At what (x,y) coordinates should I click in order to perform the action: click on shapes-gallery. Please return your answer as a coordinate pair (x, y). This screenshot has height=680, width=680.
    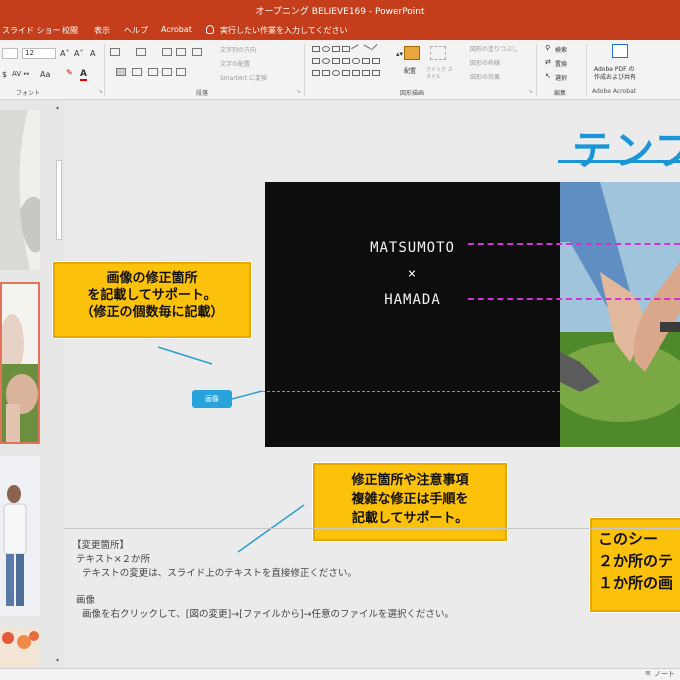
    Looking at the image, I should click on (352, 64).